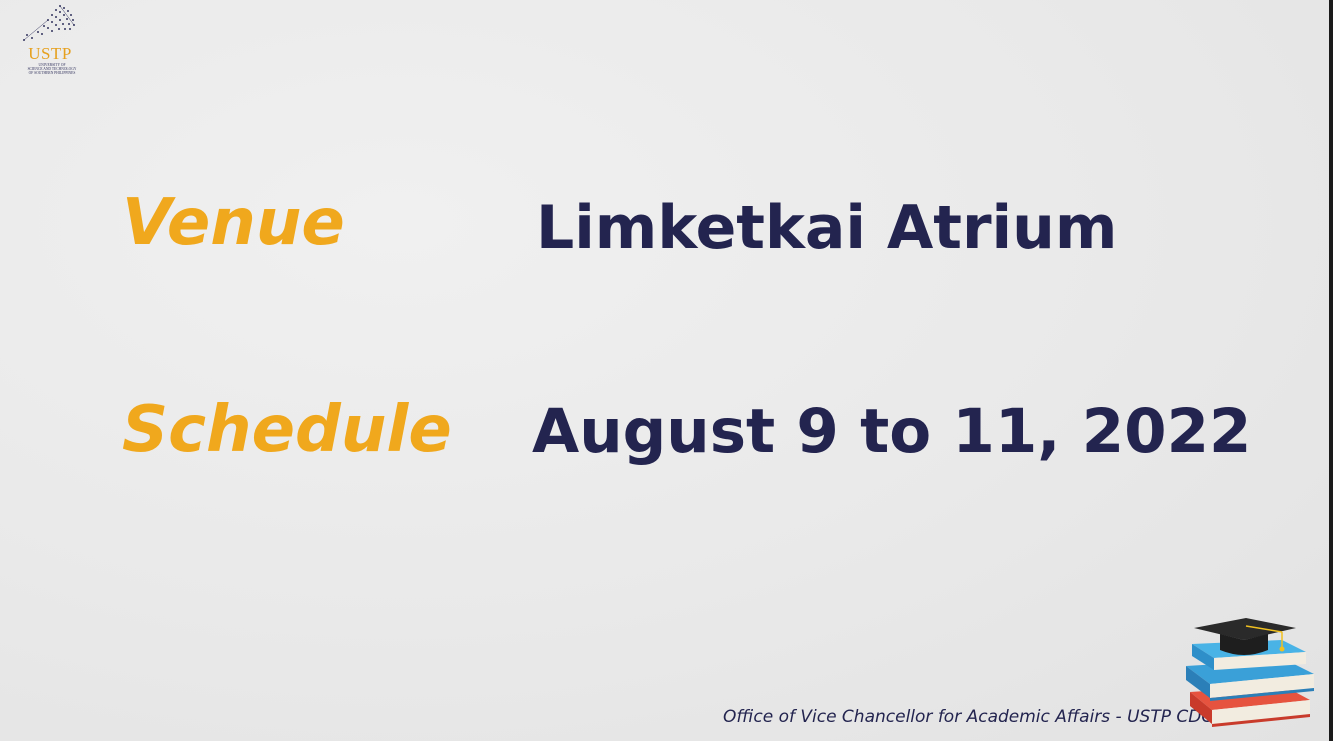 The width and height of the screenshot is (1333, 741). I want to click on slide-border, so click(1331, 370).